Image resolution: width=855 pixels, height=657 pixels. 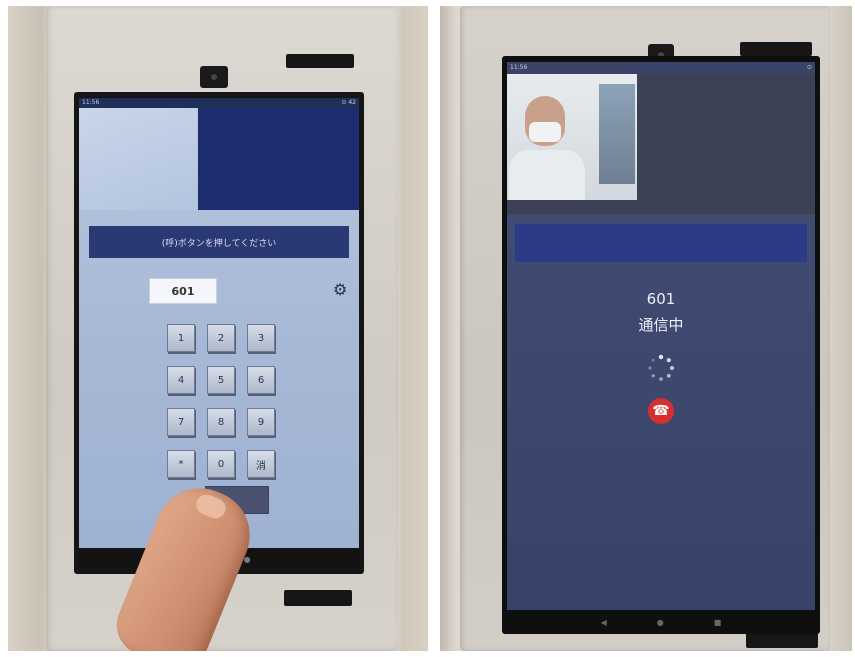 What do you see at coordinates (718, 622) in the screenshot?
I see `recents-icon: ■` at bounding box center [718, 622].